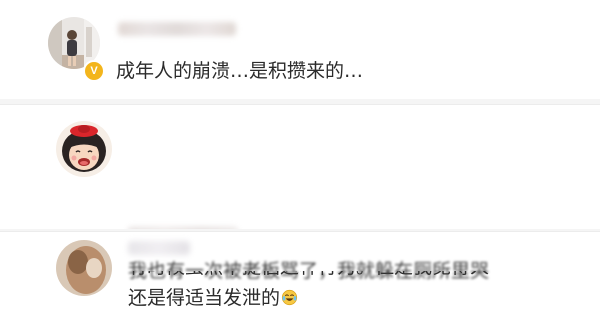  What do you see at coordinates (309, 271) in the screenshot?
I see `comment-text: 我也有一次被老板骂了，我就躲在厕所里哭` at bounding box center [309, 271].